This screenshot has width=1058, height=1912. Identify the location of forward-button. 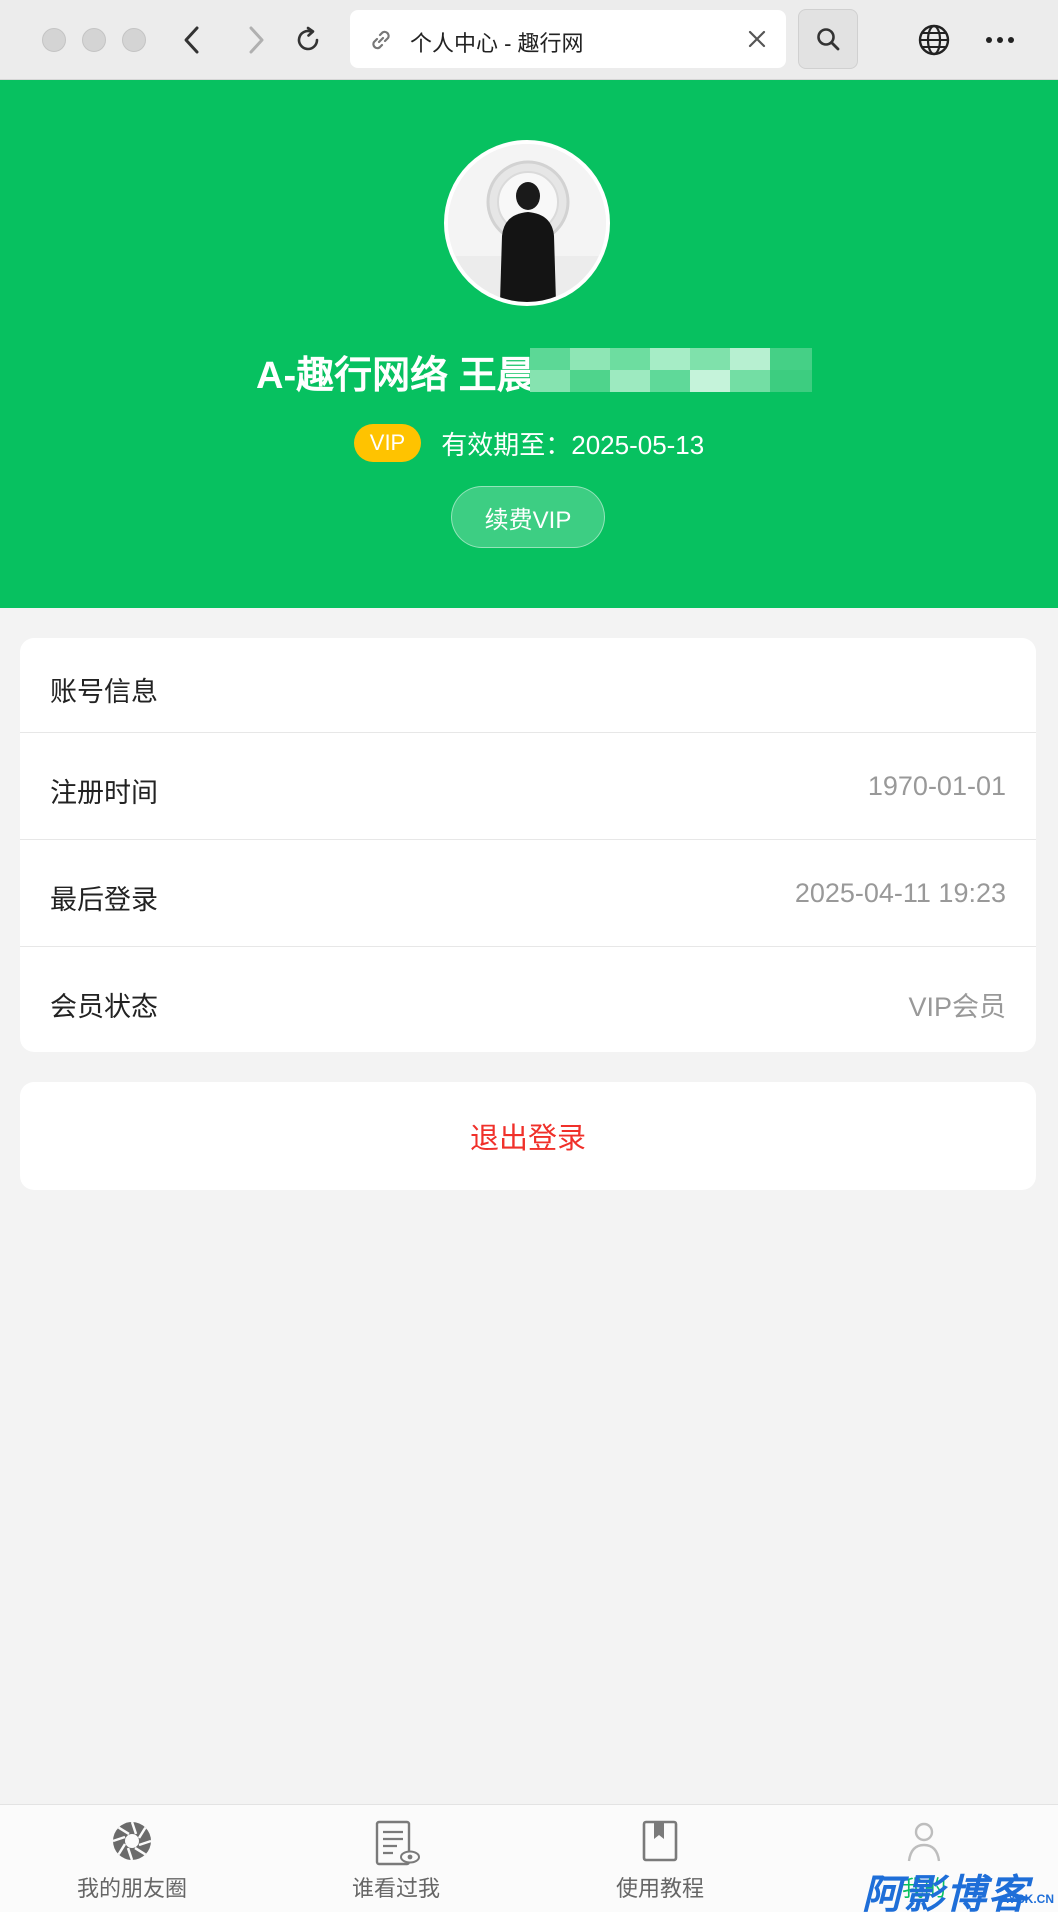
(256, 40).